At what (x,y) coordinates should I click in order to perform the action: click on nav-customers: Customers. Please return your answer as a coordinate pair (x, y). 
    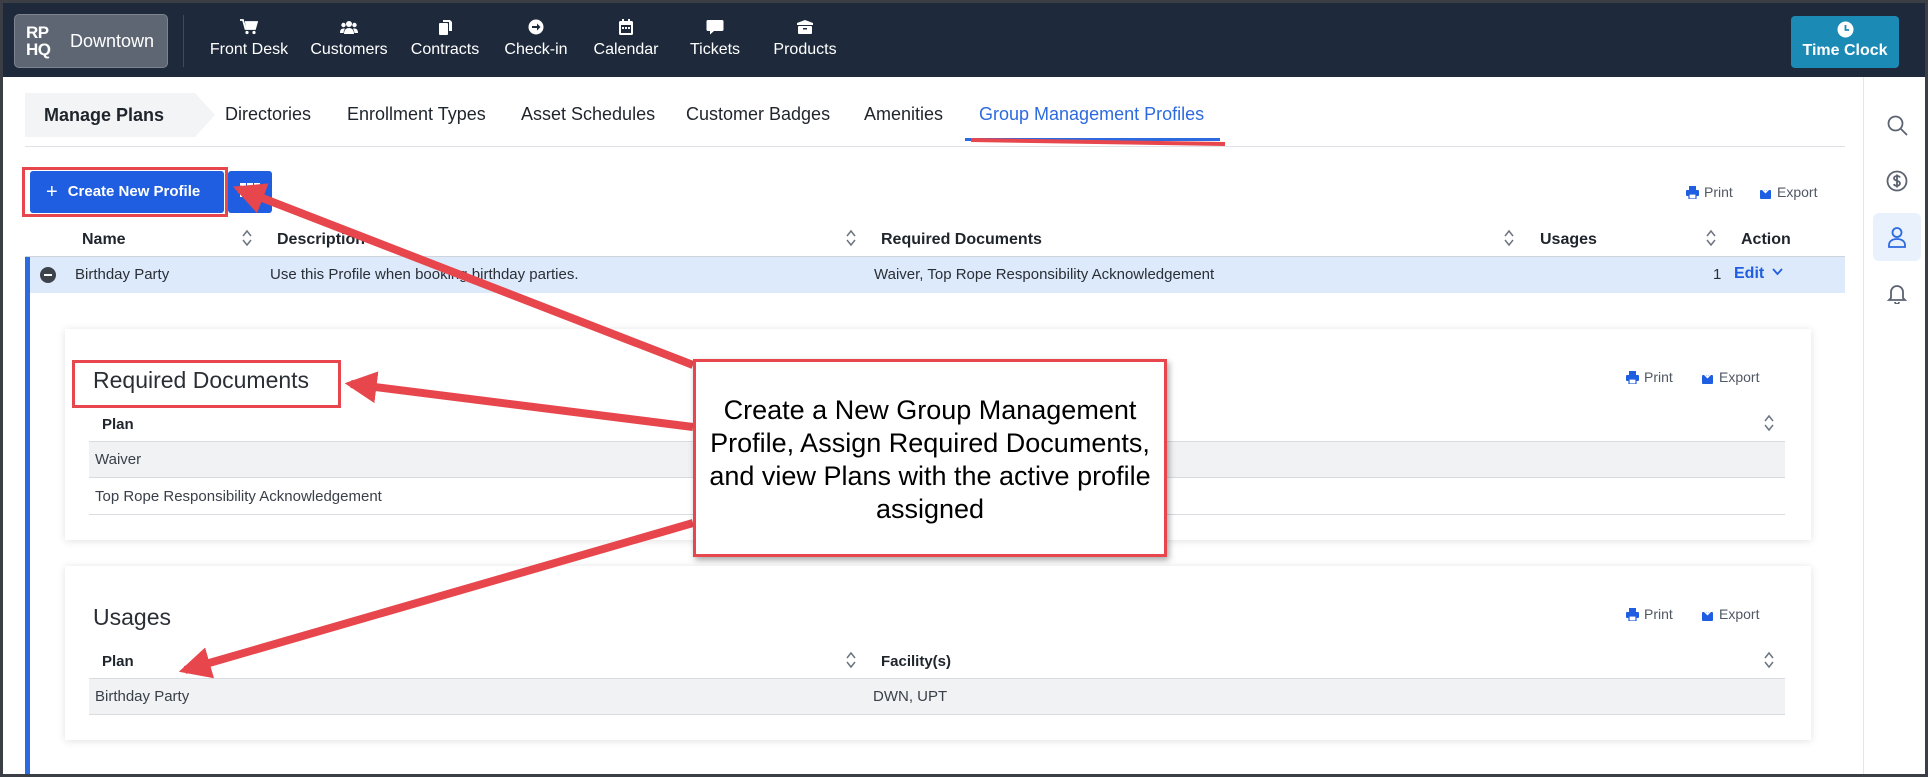
    Looking at the image, I should click on (349, 42).